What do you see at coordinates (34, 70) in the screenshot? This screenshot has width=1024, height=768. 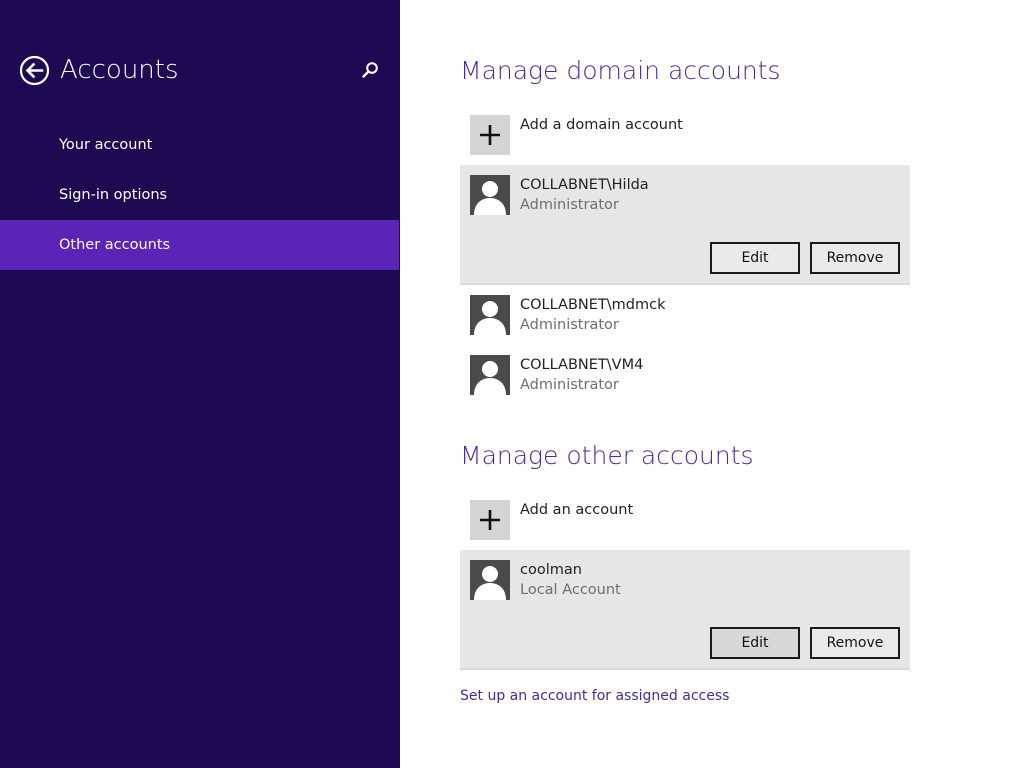 I see `back-arrow-icon` at bounding box center [34, 70].